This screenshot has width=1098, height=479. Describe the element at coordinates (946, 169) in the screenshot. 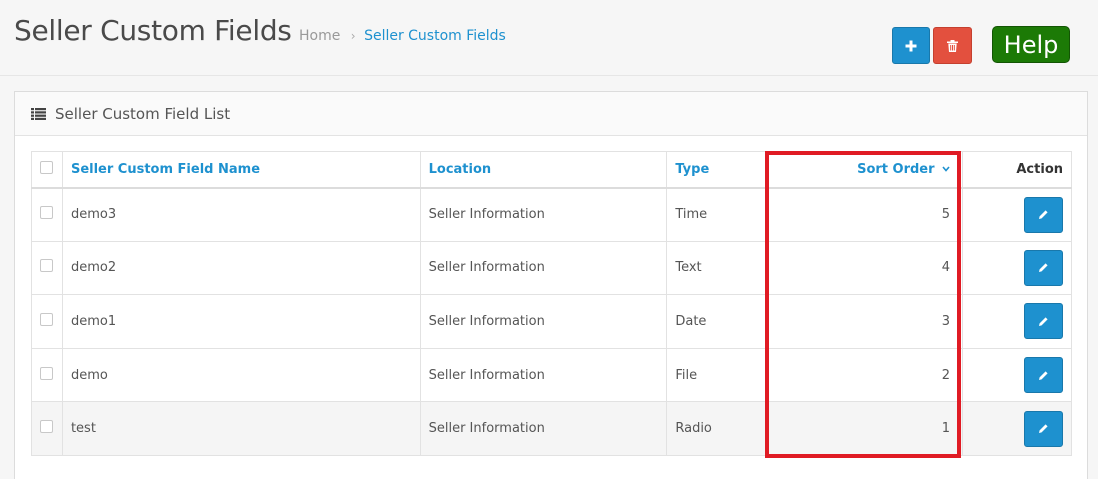

I see `caret-down-icon` at that location.